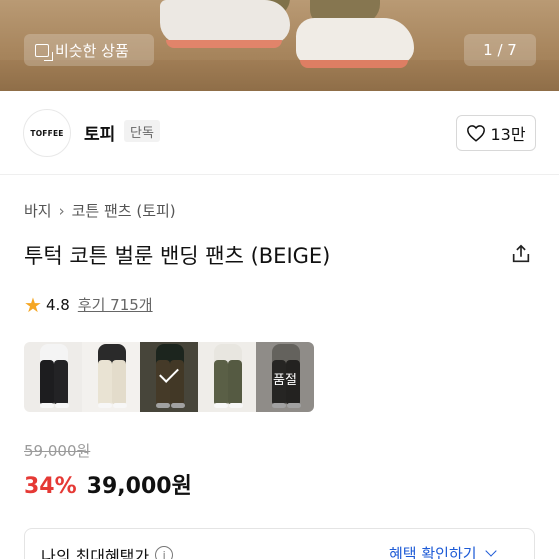 This screenshot has height=559, width=559. Describe the element at coordinates (95, 553) in the screenshot. I see `max-benefit-label: 나의 최대혜택가` at that location.